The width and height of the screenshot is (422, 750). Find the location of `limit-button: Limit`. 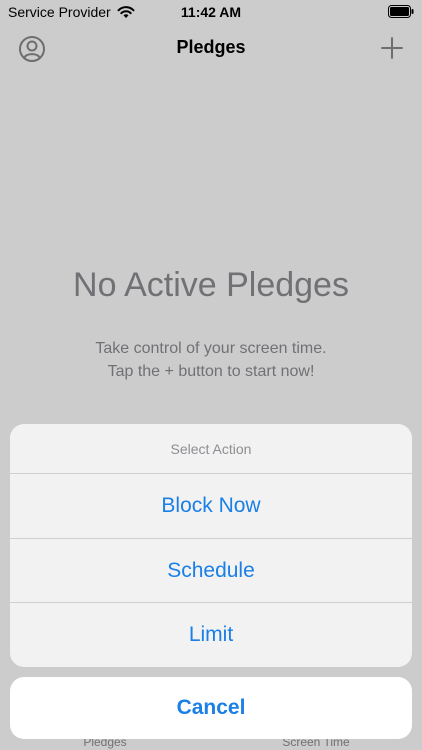

limit-button: Limit is located at coordinates (211, 635).